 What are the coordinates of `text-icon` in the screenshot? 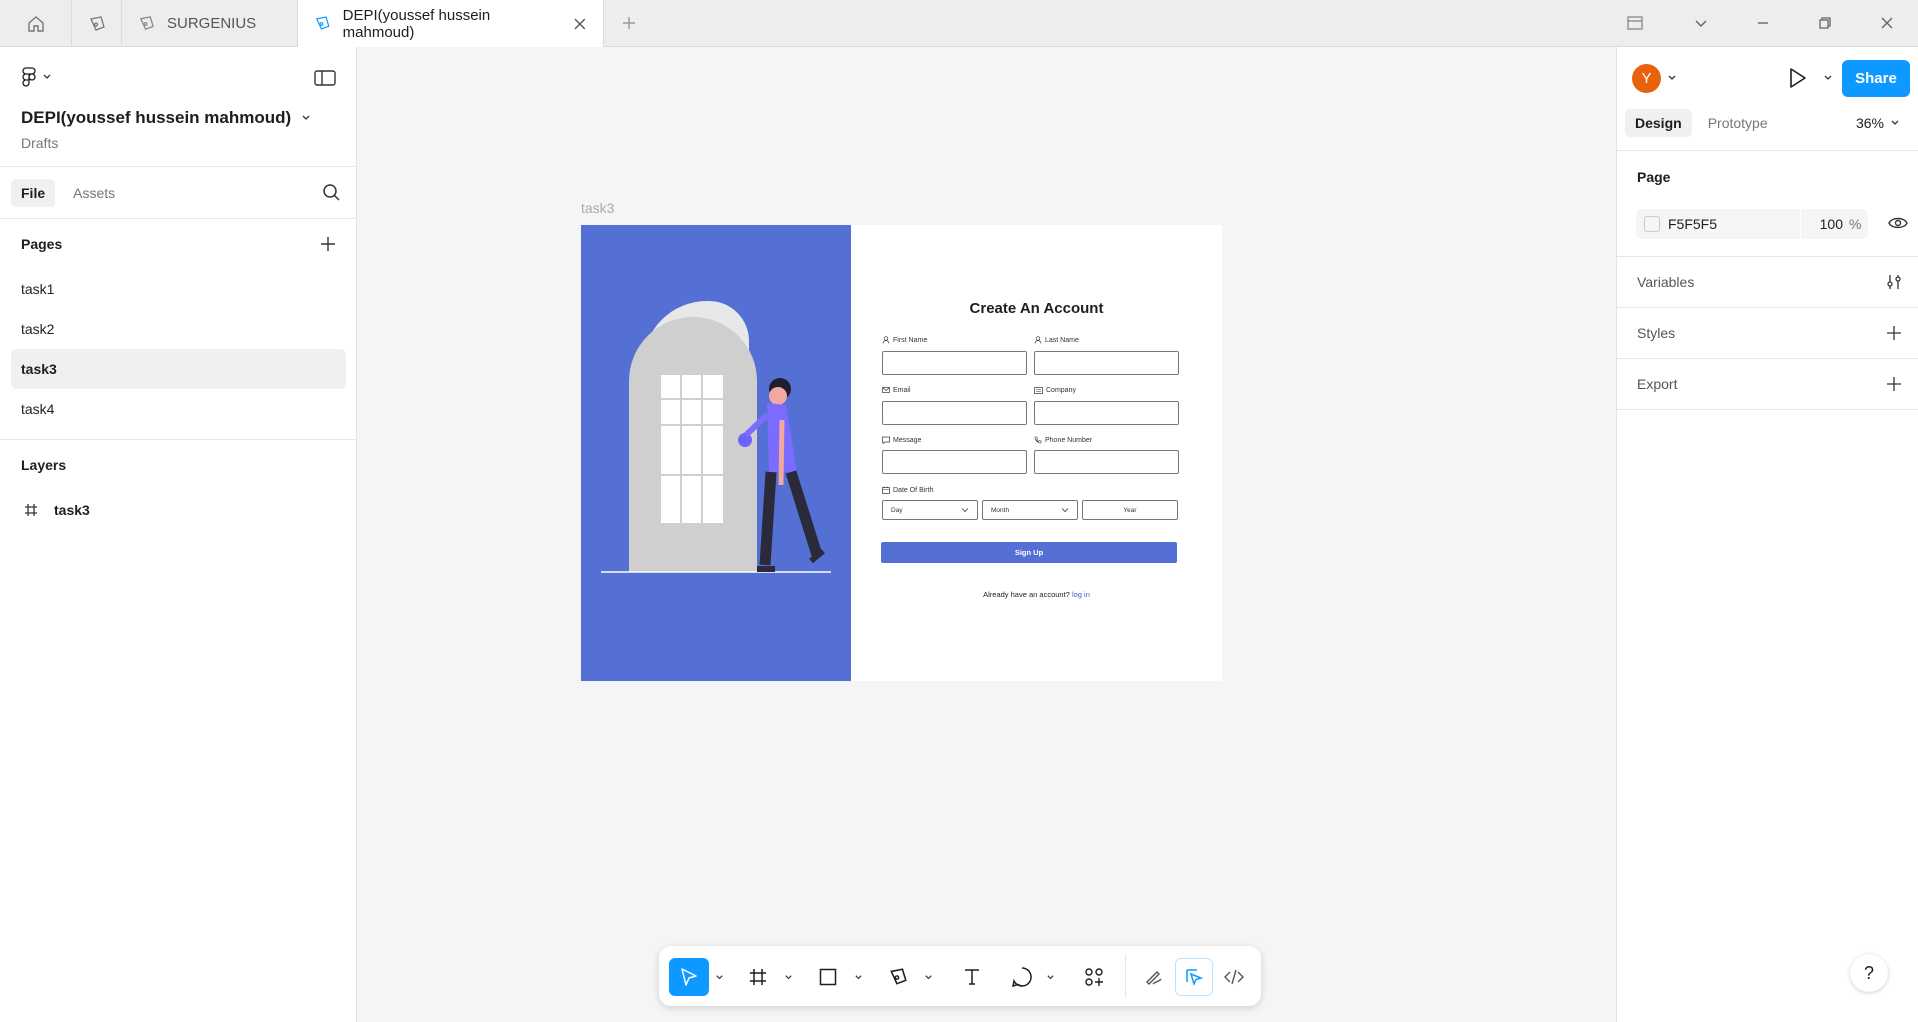 It's located at (972, 977).